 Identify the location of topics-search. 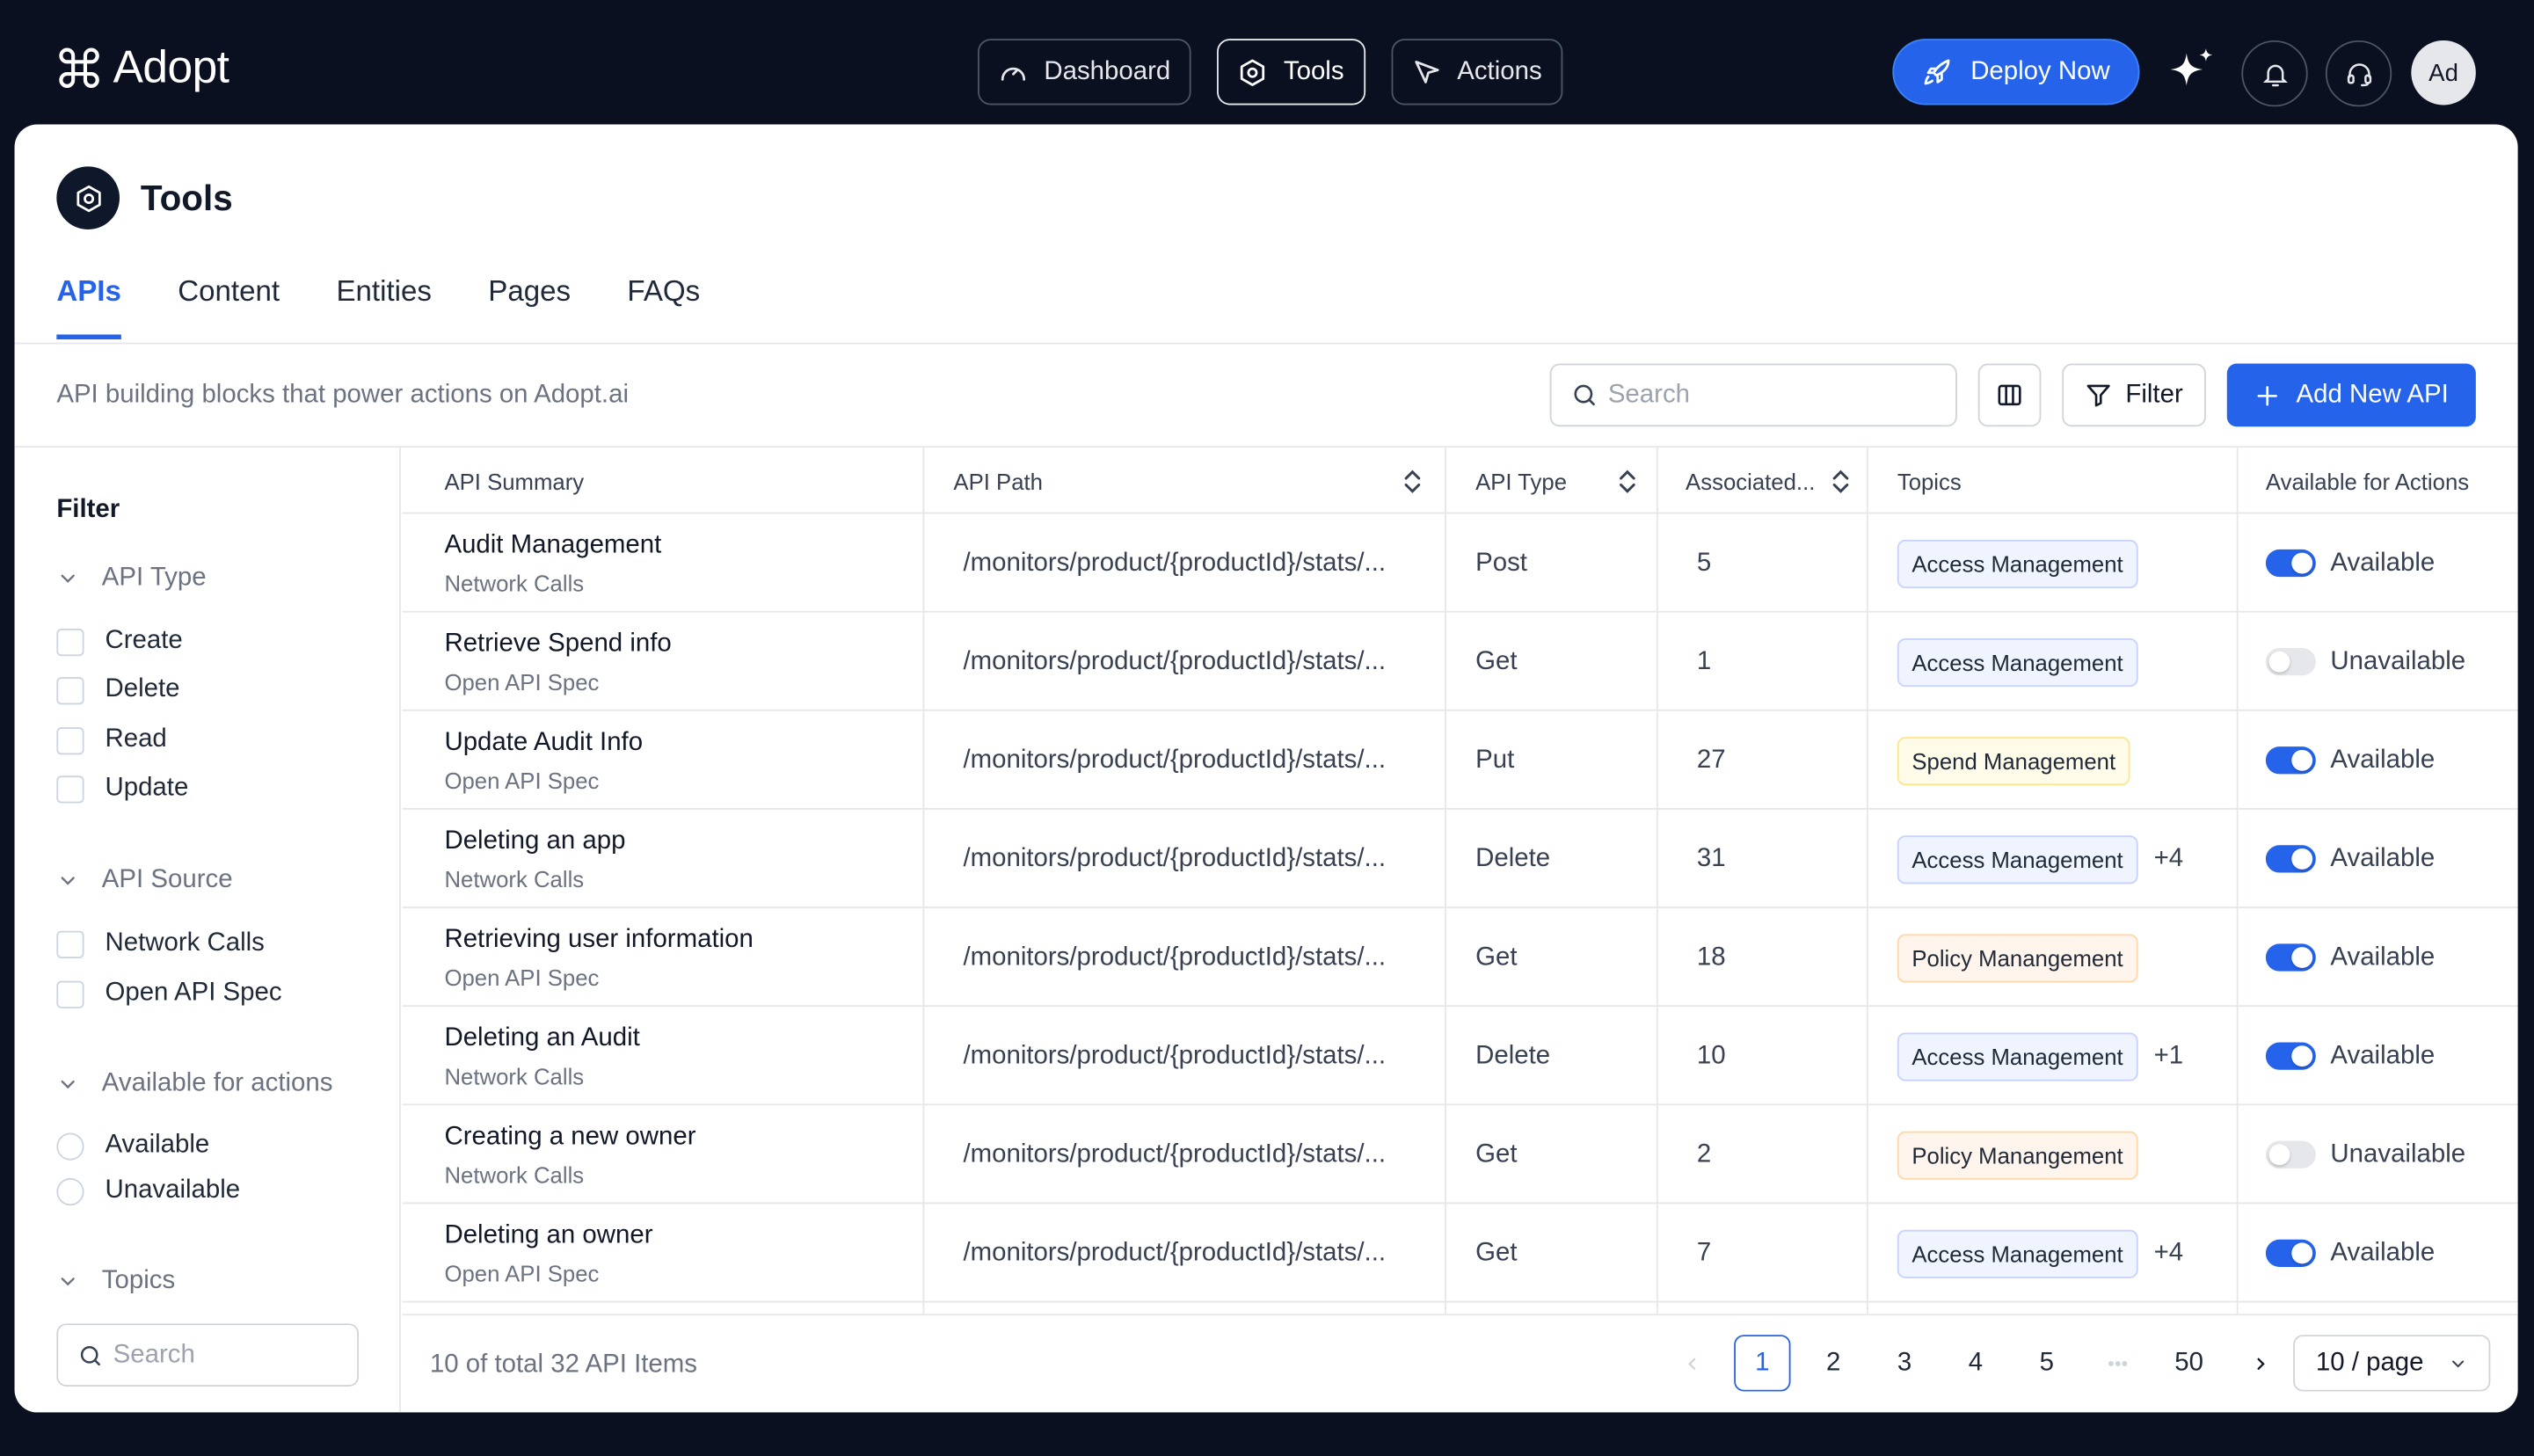
(208, 1355).